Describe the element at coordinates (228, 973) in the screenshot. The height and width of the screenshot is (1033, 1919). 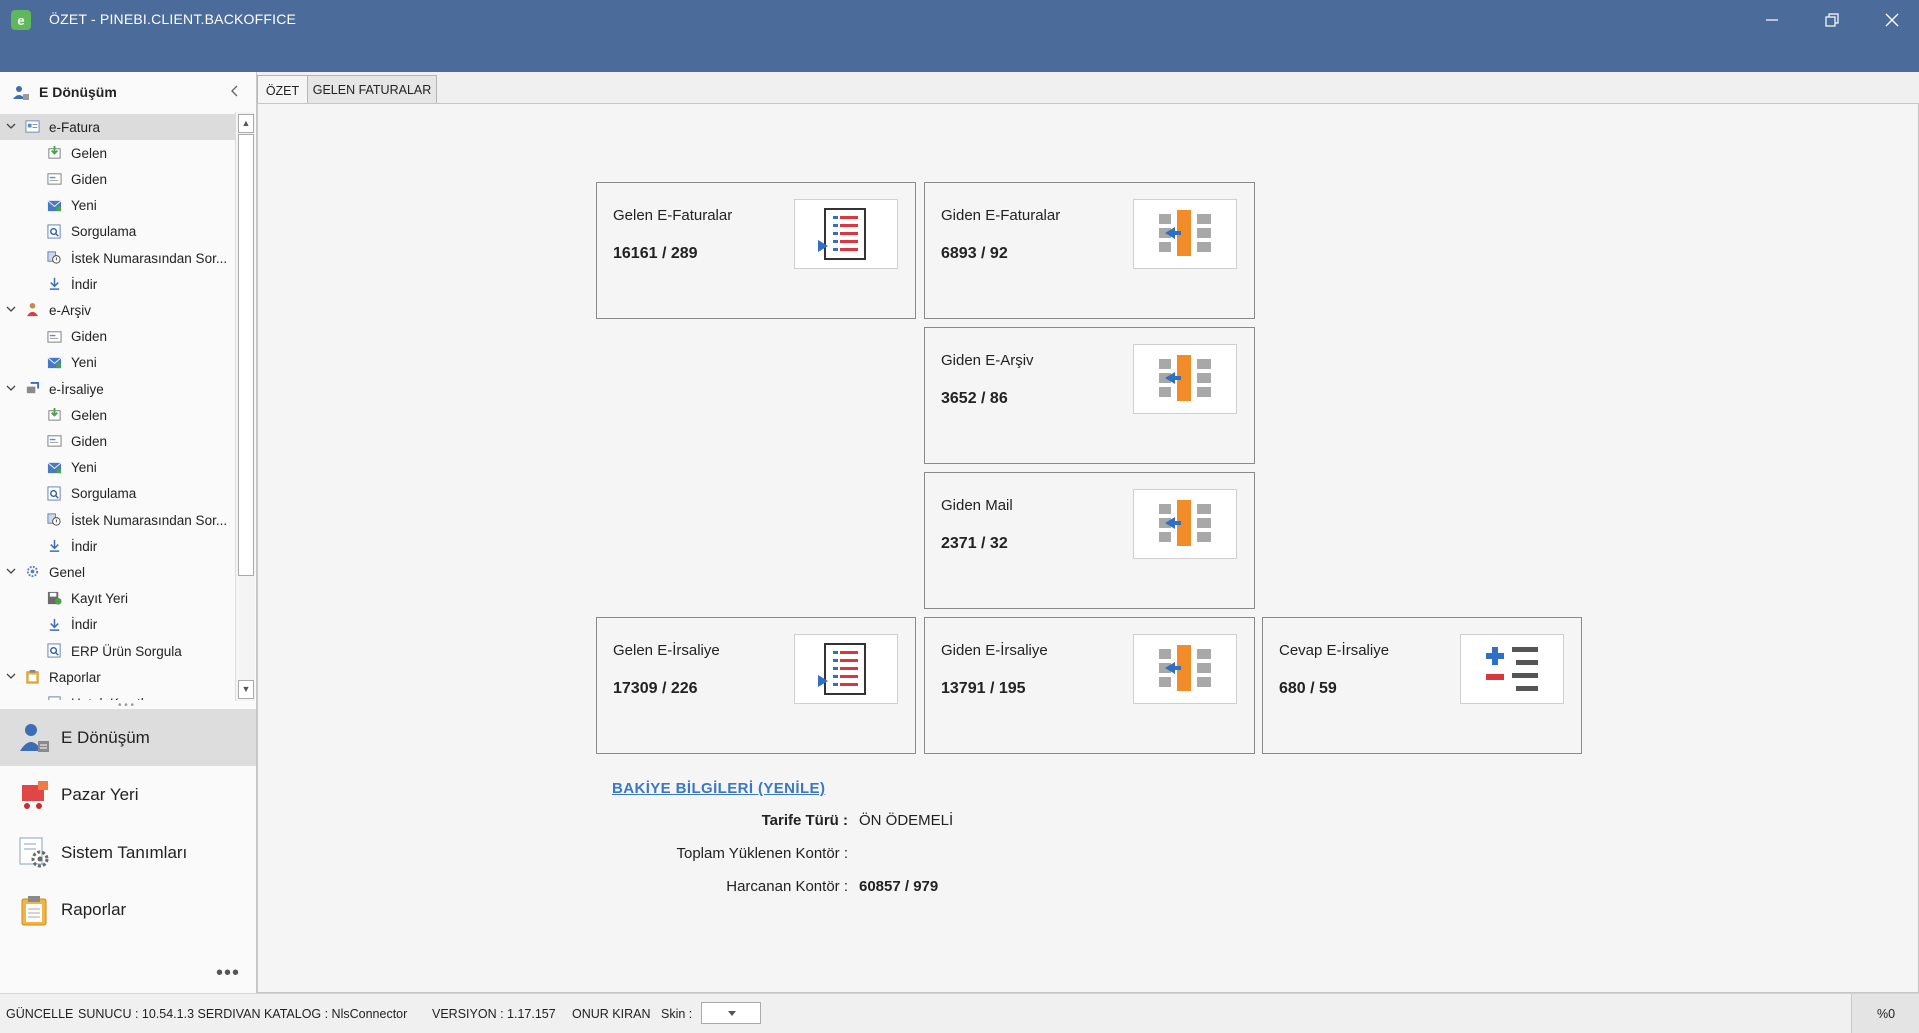
I see `nav-more-button: •••` at that location.